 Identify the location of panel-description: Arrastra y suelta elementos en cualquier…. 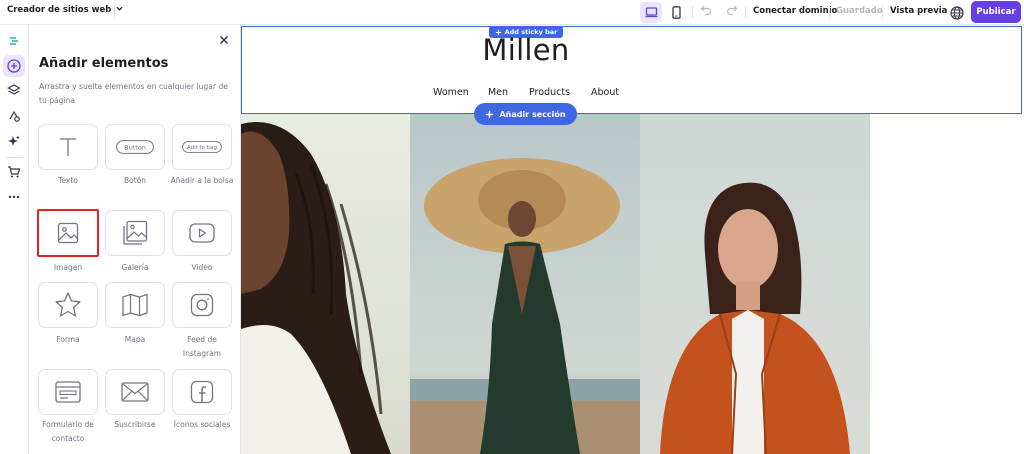
(133, 93).